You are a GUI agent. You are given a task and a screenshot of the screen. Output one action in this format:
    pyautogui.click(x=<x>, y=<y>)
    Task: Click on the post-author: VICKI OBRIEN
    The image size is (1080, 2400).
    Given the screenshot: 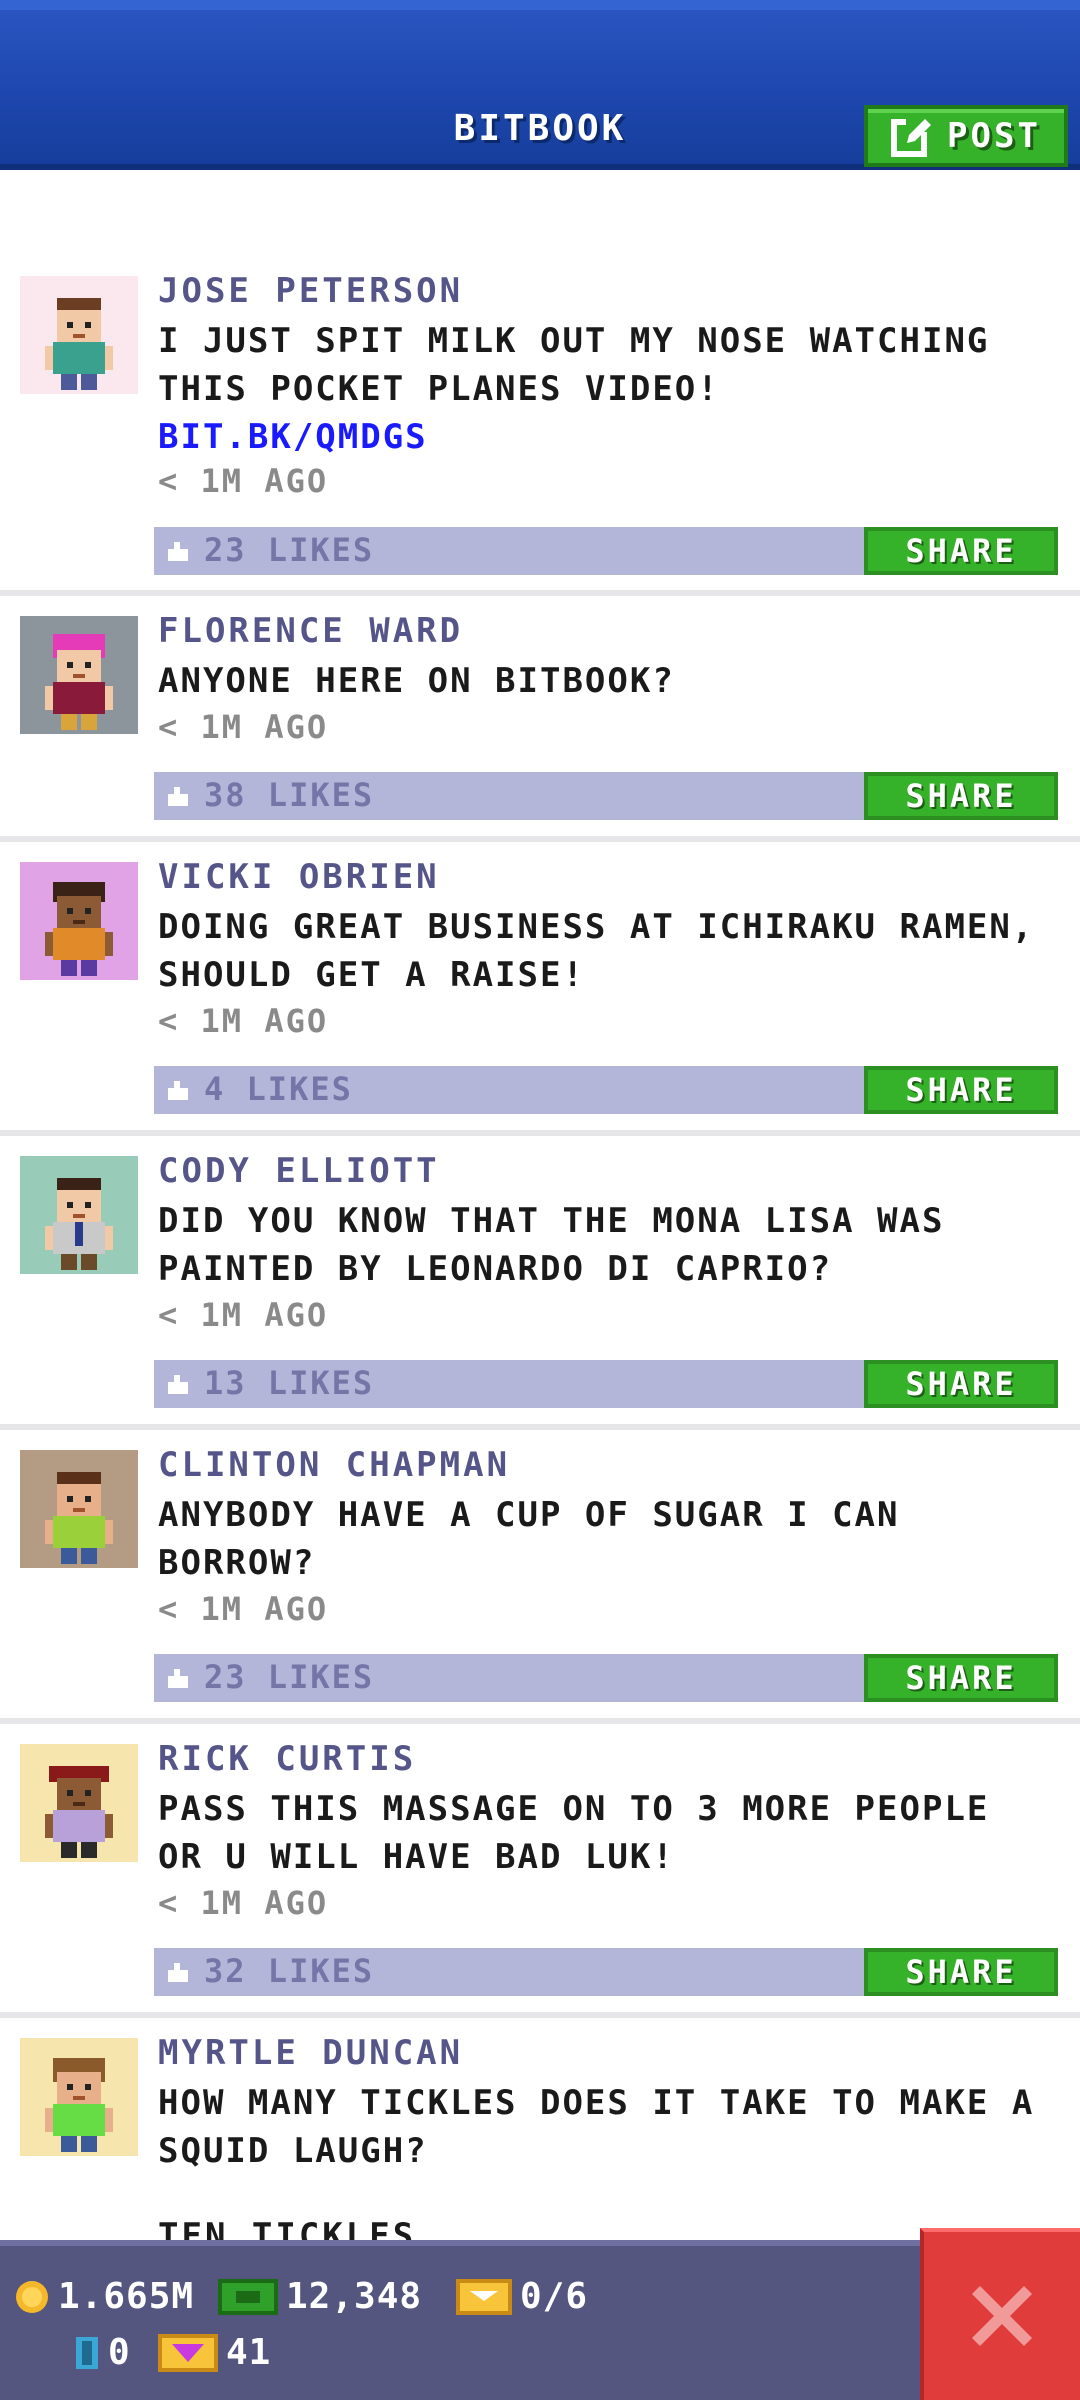 What is the action you would take?
    pyautogui.click(x=299, y=877)
    